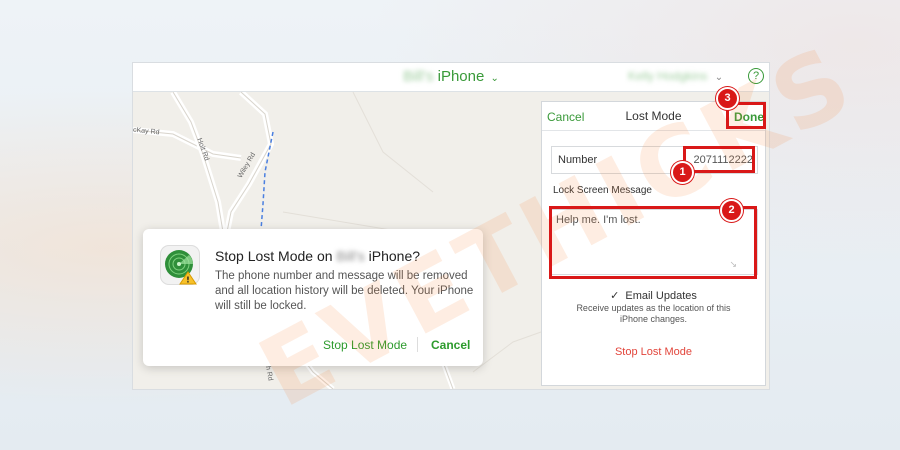 The height and width of the screenshot is (450, 900). Describe the element at coordinates (565, 117) in the screenshot. I see `panel-cancel-button: Cancel` at that location.